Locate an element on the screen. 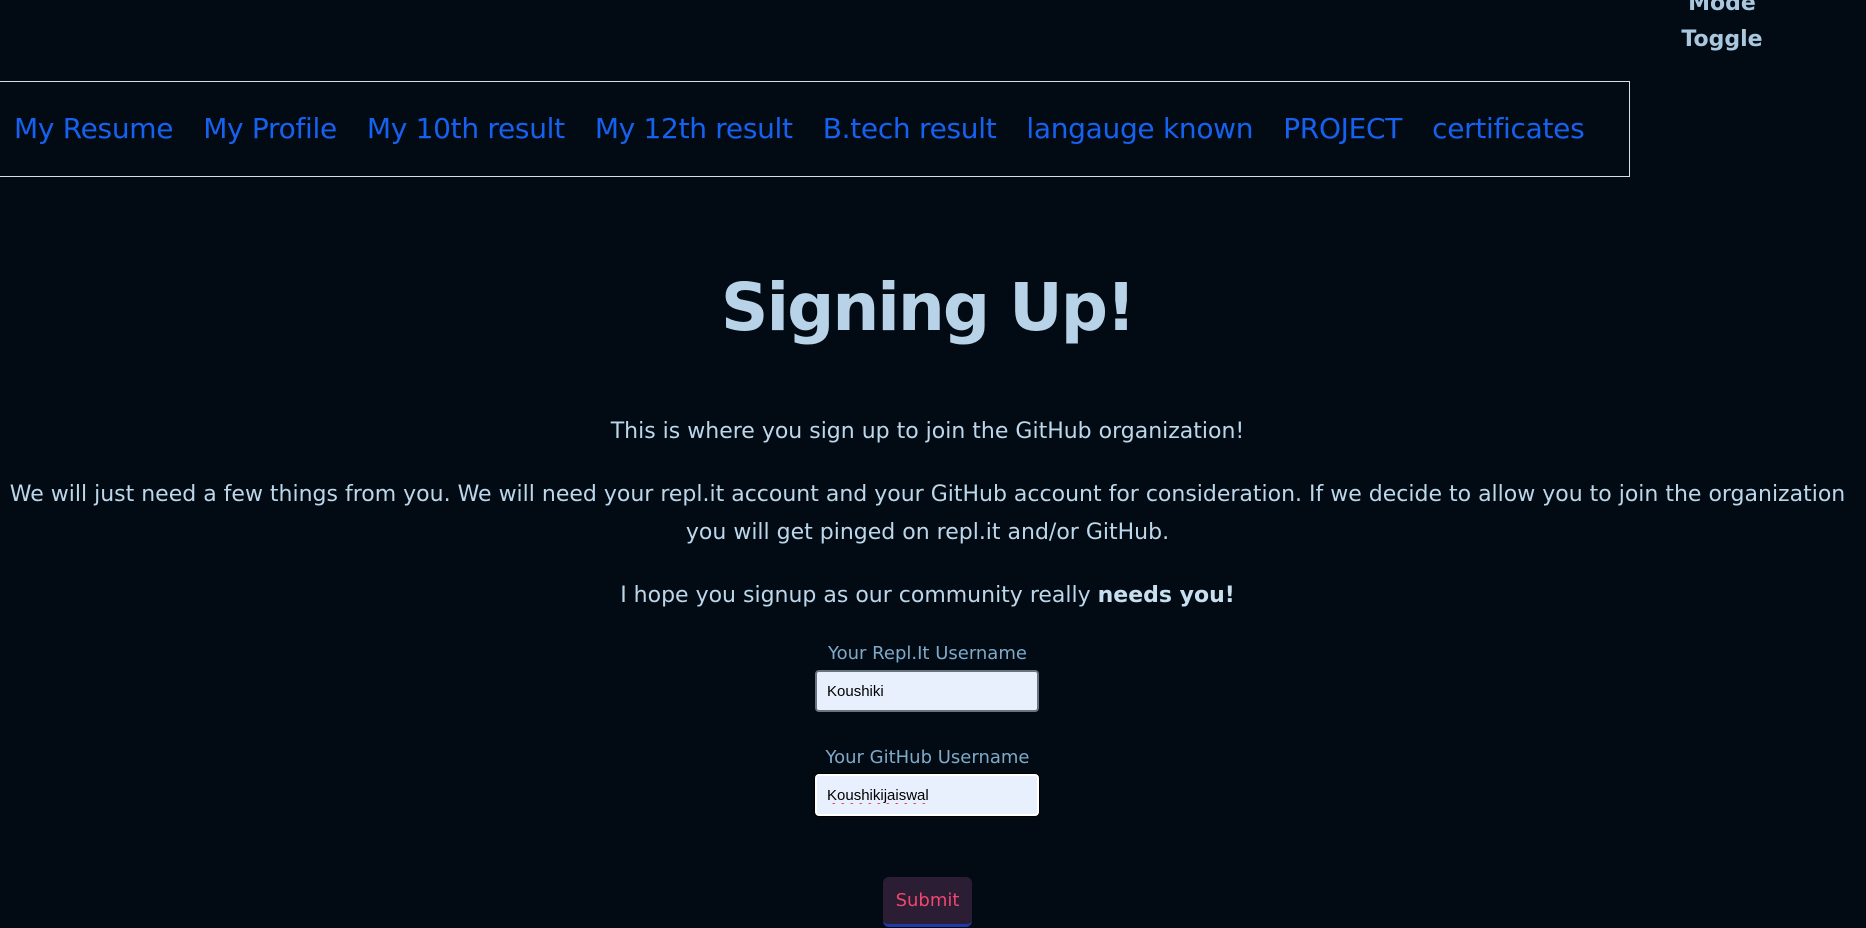 The image size is (1866, 928). github-username-label: Your GitHub Username is located at coordinates (927, 757).